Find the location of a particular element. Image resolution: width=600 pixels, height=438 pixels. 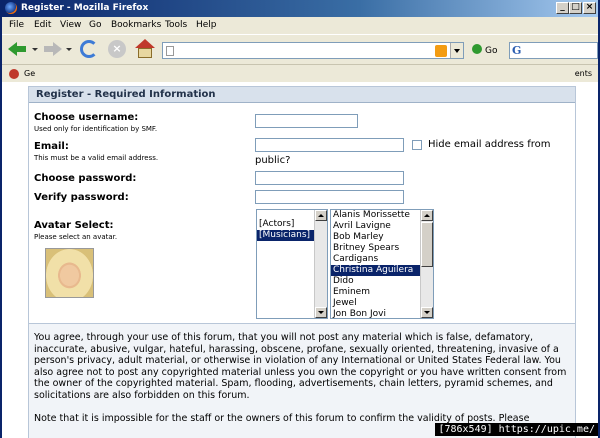

hide-email-label: Hide email address from is located at coordinates (489, 144).